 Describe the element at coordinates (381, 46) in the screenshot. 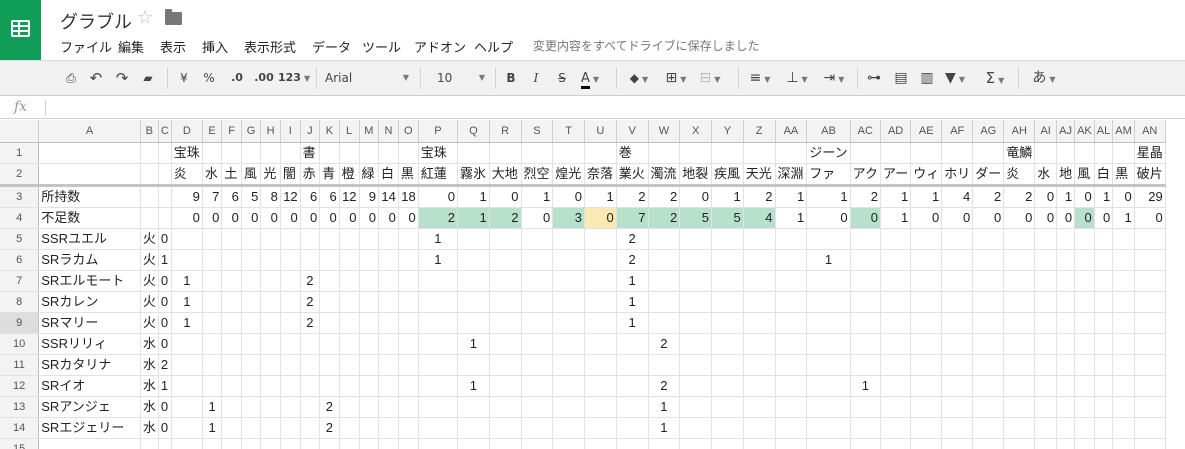

I see `menu-tools: ツール` at that location.